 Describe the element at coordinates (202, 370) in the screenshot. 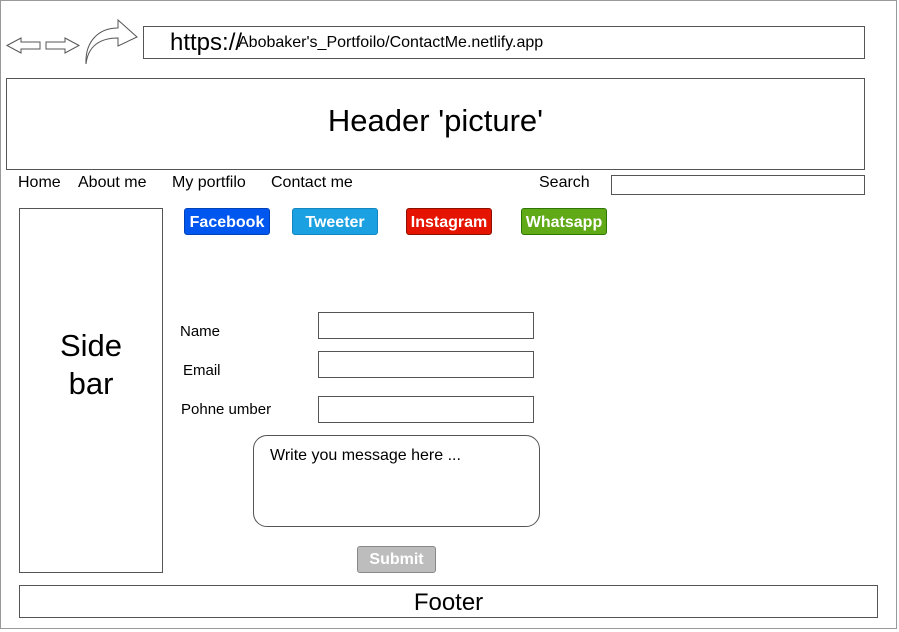

I see `email-label: Email` at that location.